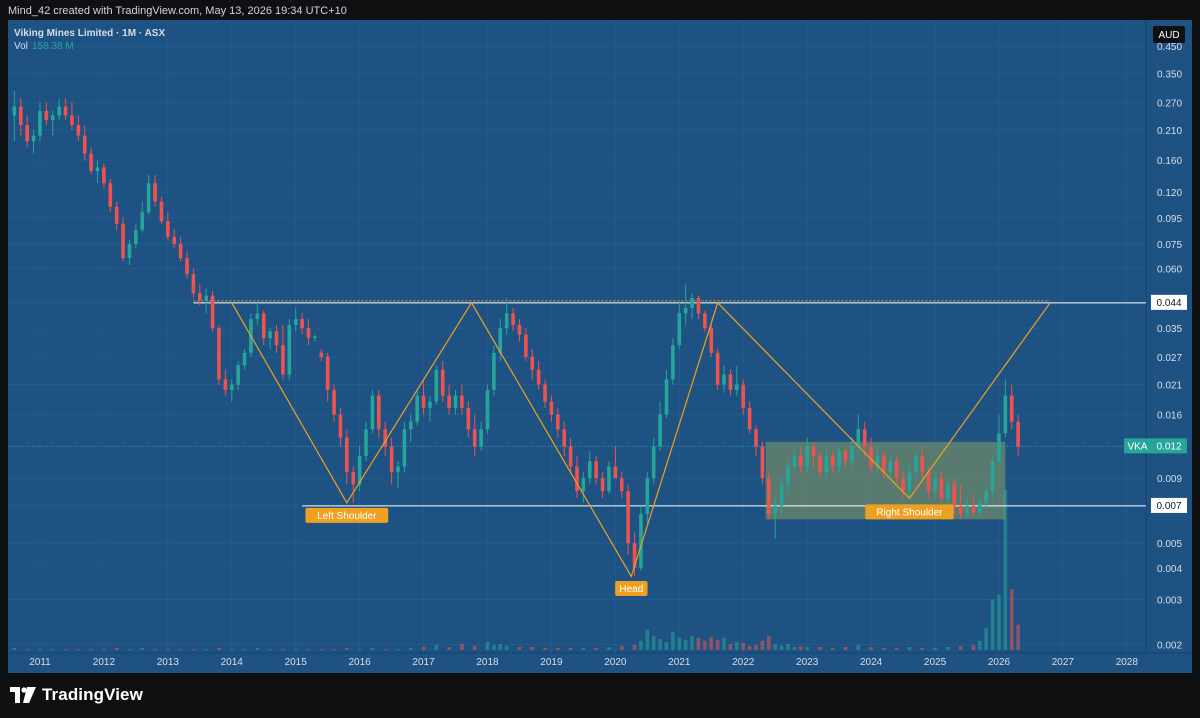 This screenshot has height=718, width=1200. I want to click on time-tick-label: 2011, so click(40, 662).